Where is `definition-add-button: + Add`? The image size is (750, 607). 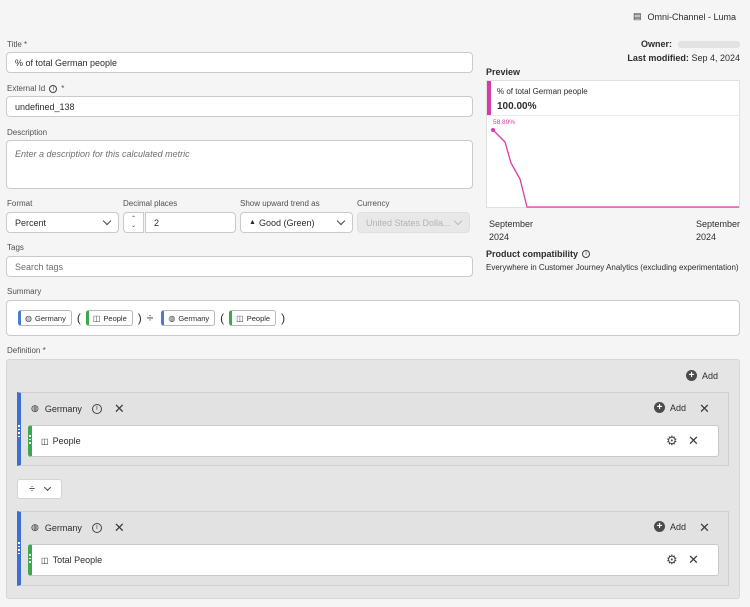
definition-add-button: + Add is located at coordinates (702, 375).